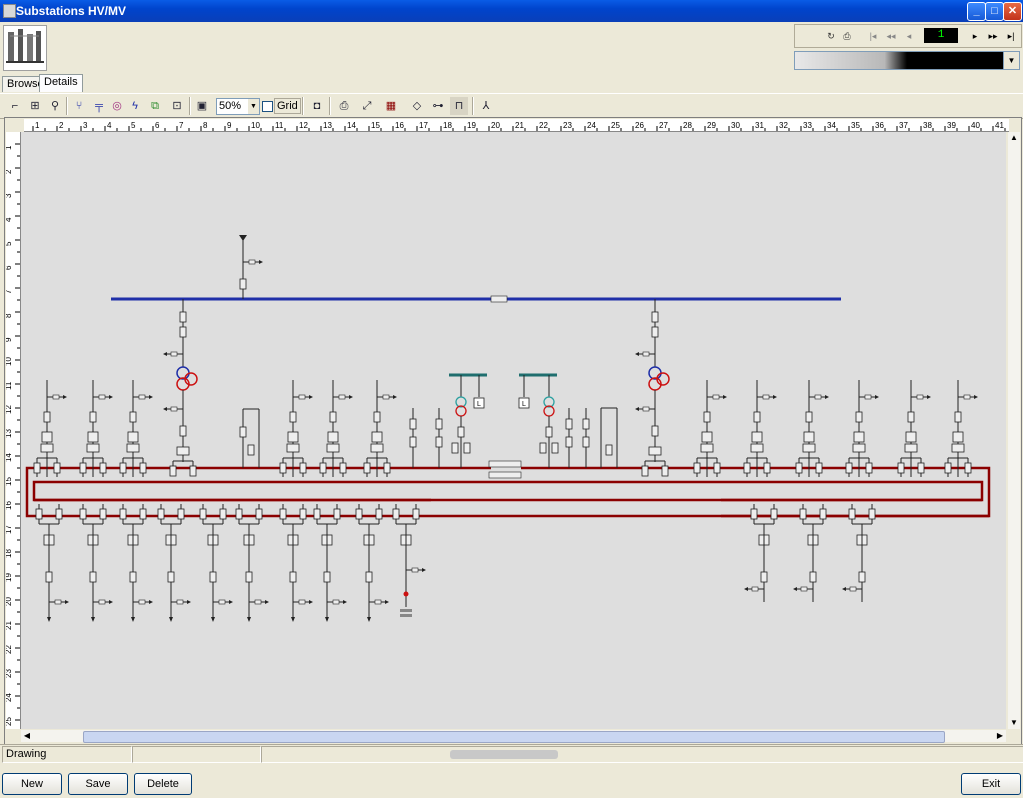  What do you see at coordinates (55, 106) in the screenshot?
I see `lock-tool-icon: ⚲` at bounding box center [55, 106].